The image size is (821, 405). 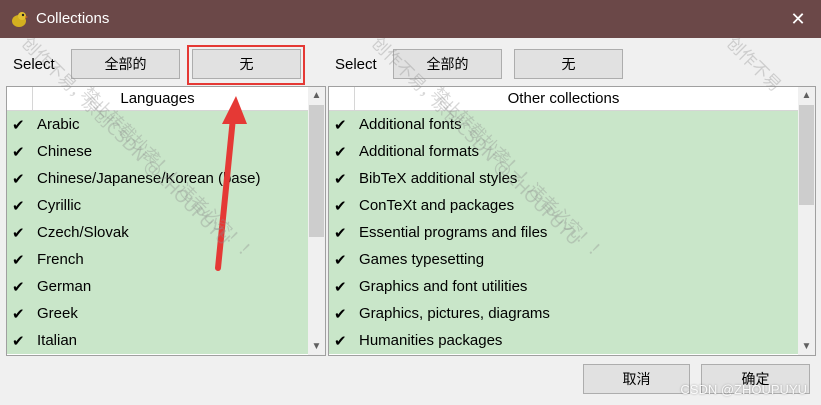 I want to click on highlight-box, so click(x=246, y=65).